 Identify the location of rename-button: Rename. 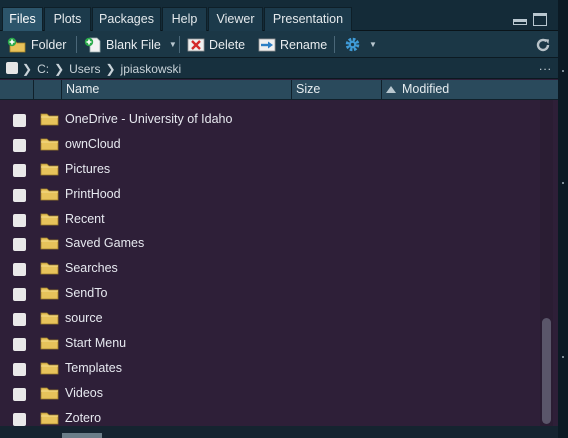
(292, 44).